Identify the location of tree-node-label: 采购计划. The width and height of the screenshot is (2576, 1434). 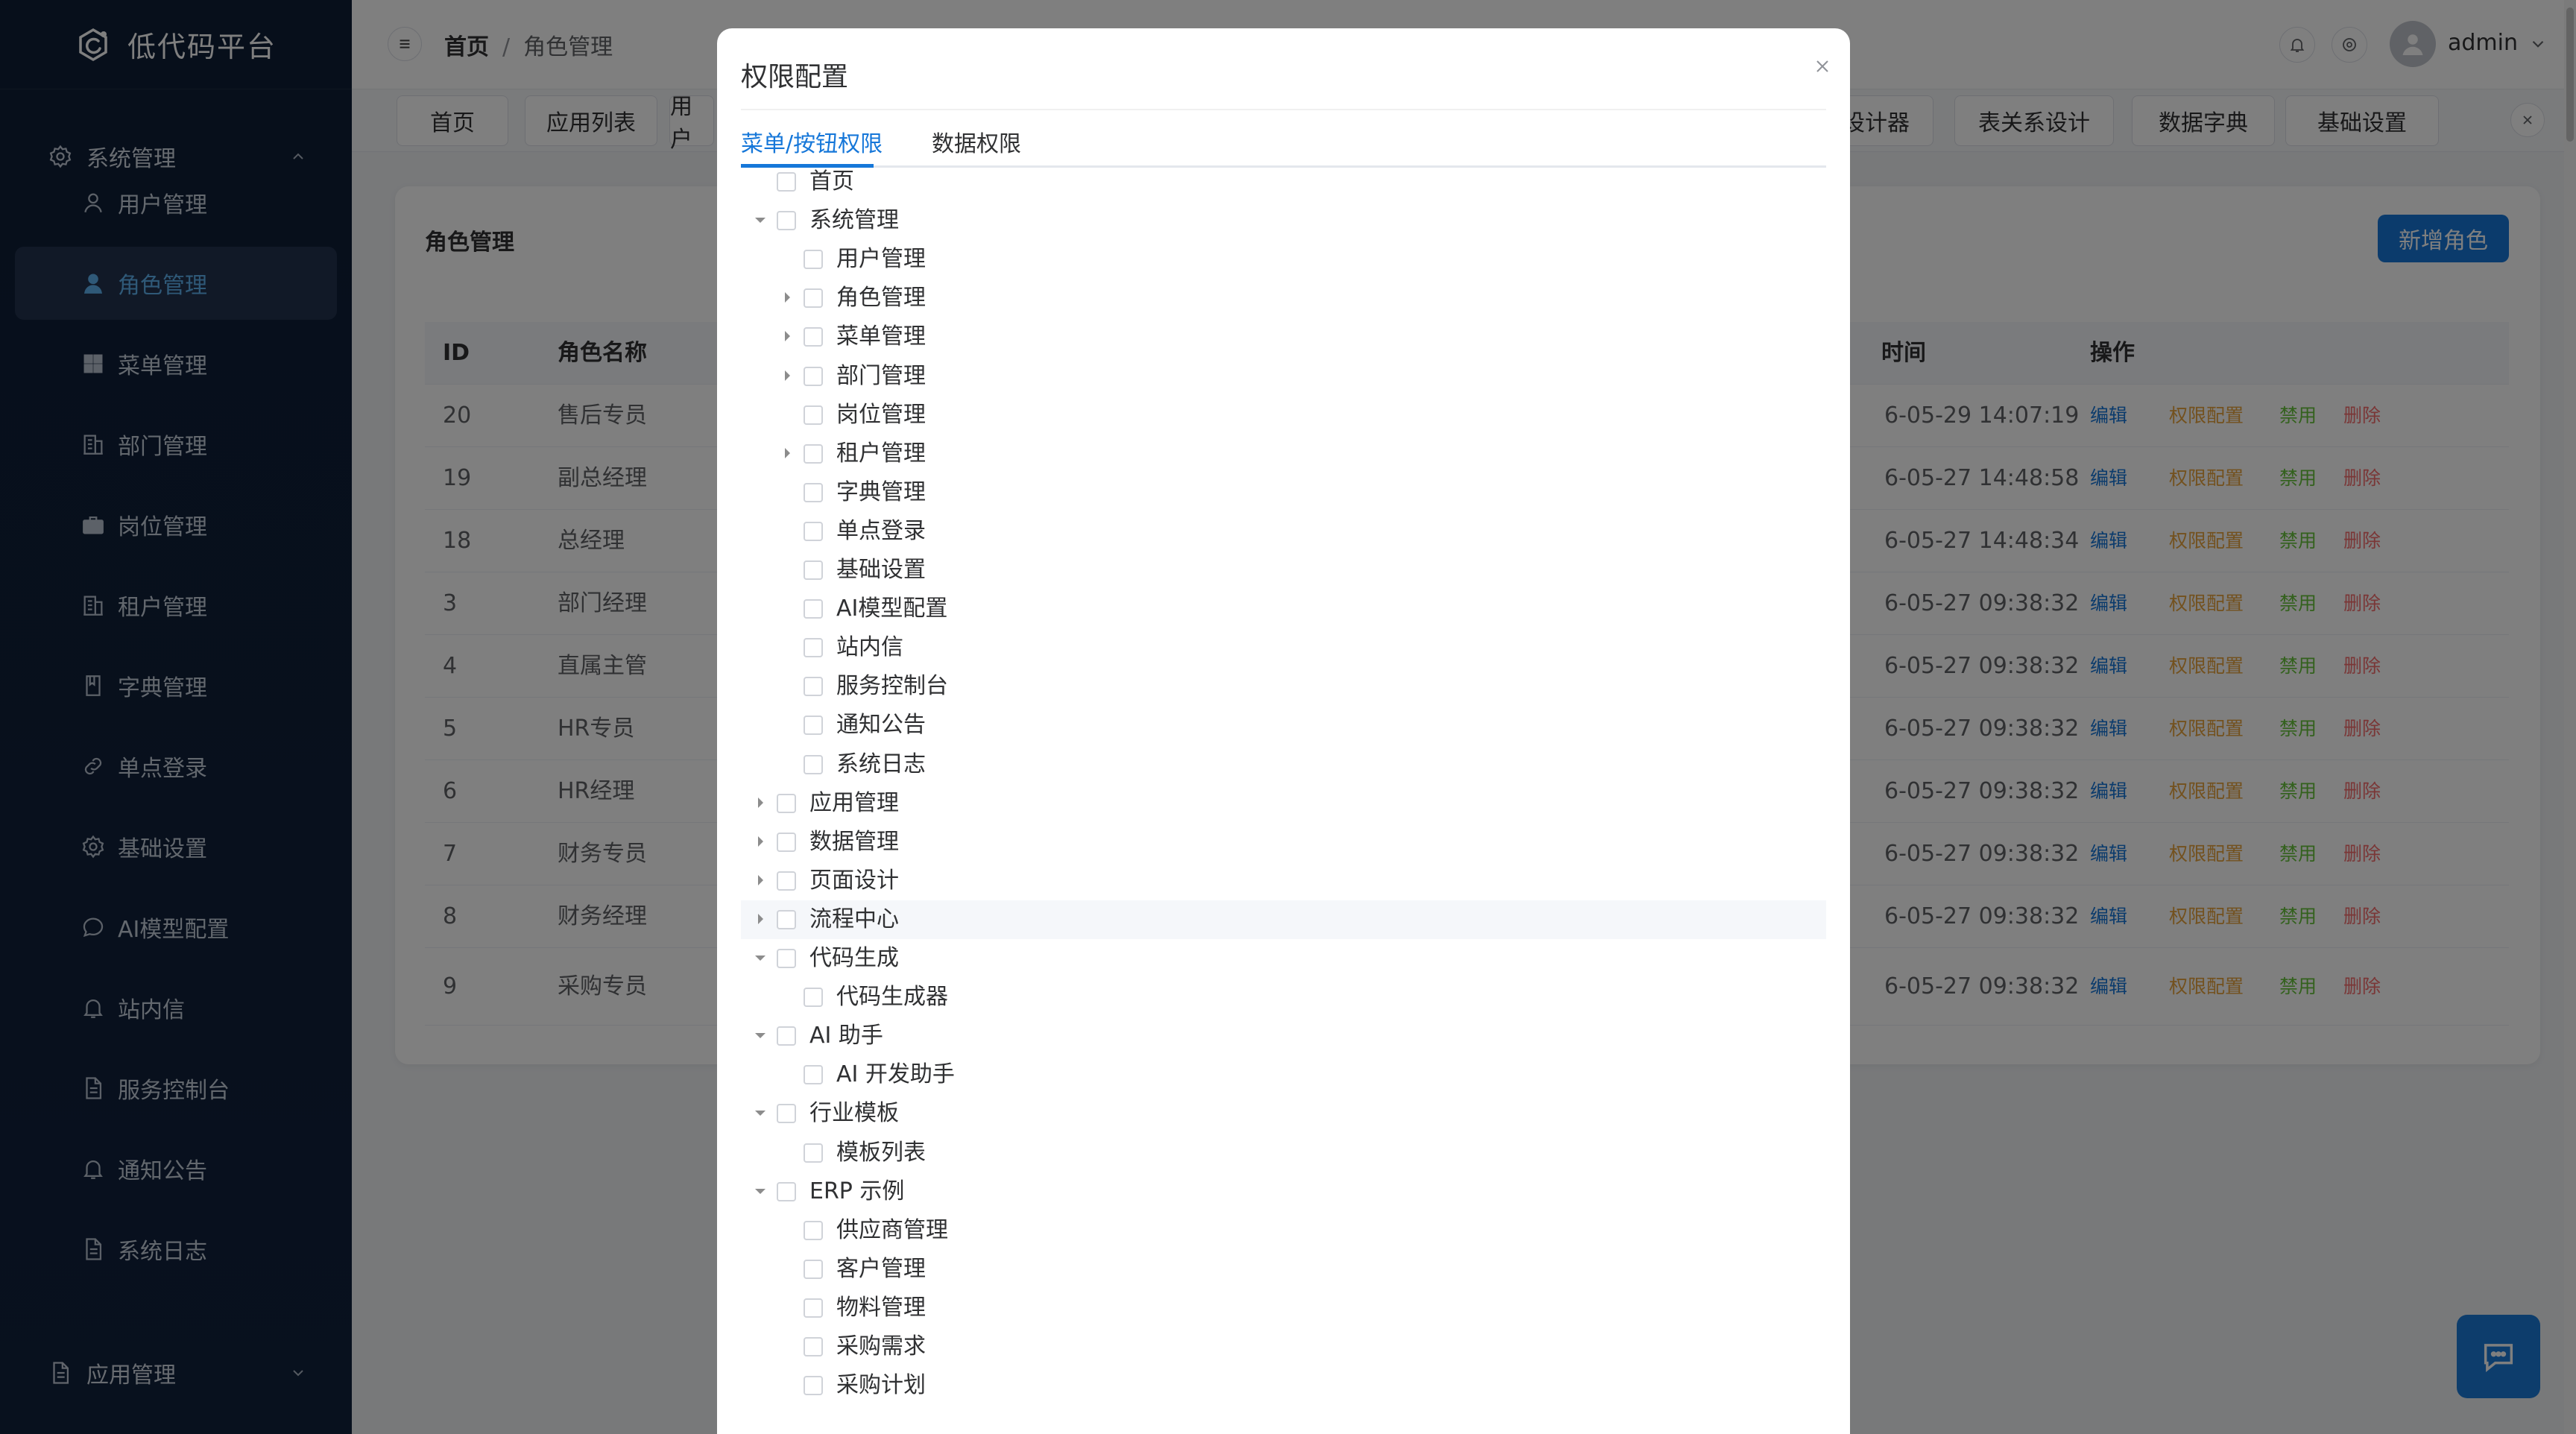
(881, 1385).